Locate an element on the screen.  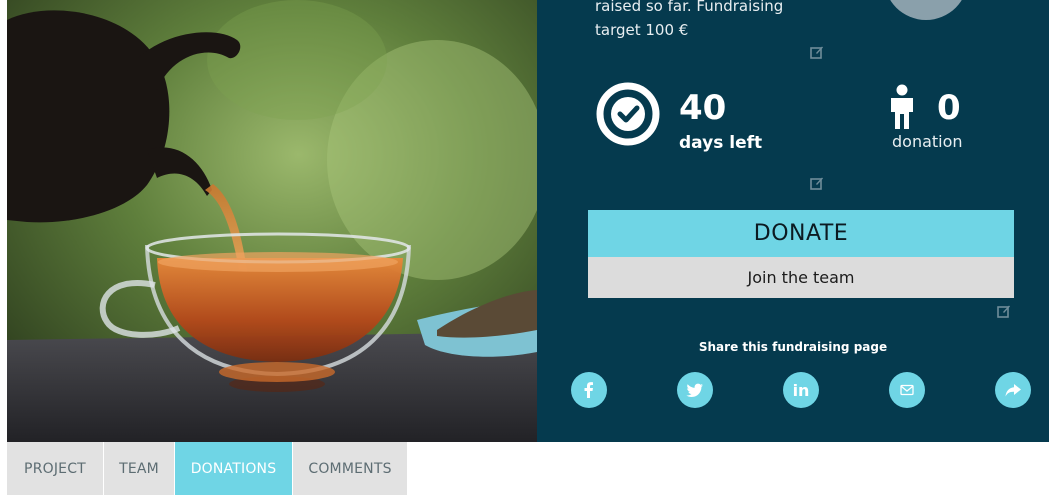
avatar is located at coordinates (926, 10).